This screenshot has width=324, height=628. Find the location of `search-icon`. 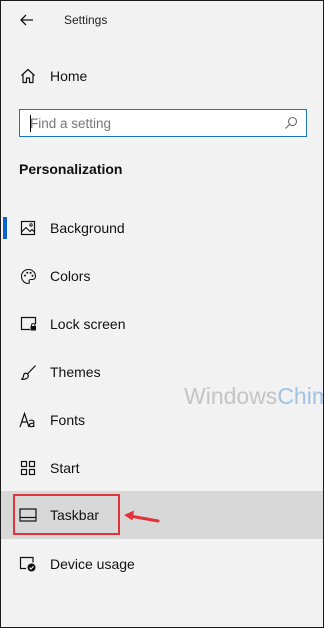

search-icon is located at coordinates (291, 123).